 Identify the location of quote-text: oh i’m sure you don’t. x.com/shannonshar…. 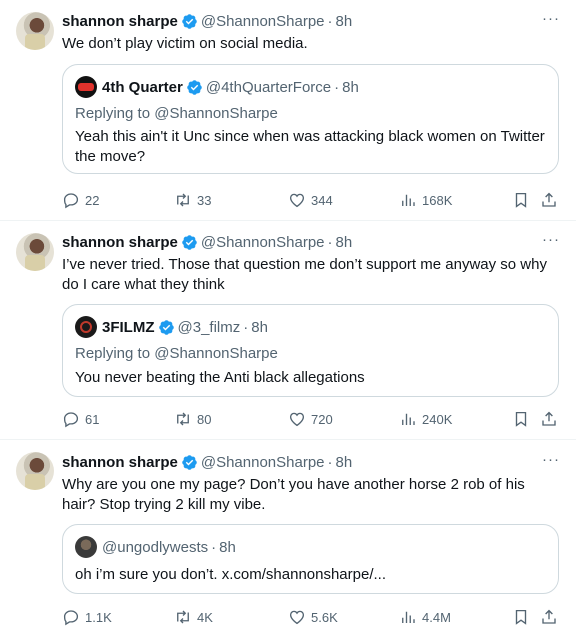
(231, 574).